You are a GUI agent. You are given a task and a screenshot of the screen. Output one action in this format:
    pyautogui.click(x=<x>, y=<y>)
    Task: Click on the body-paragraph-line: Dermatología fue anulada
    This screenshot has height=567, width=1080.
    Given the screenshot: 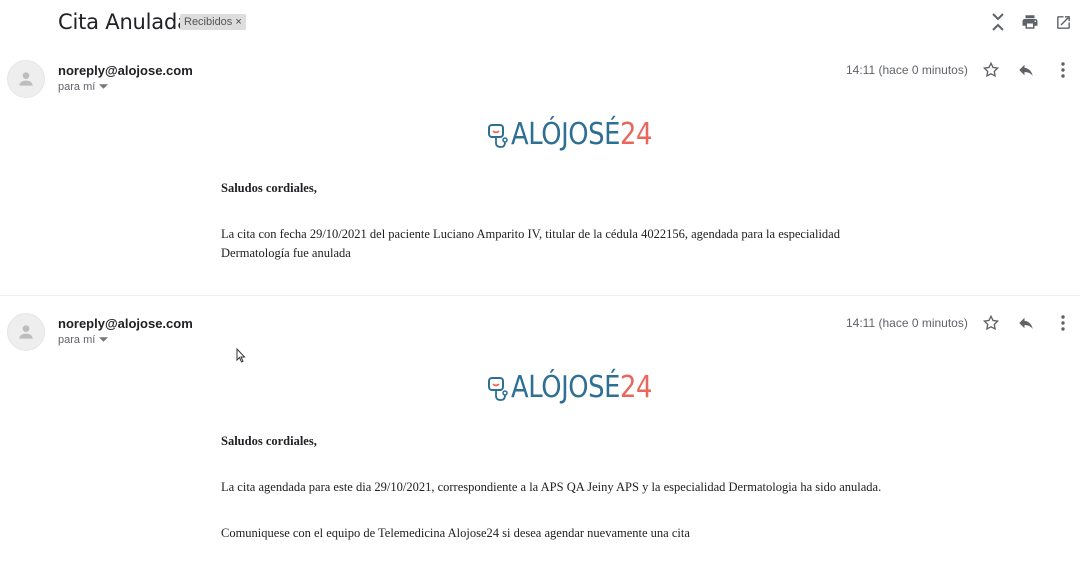 What is the action you would take?
    pyautogui.click(x=286, y=253)
    